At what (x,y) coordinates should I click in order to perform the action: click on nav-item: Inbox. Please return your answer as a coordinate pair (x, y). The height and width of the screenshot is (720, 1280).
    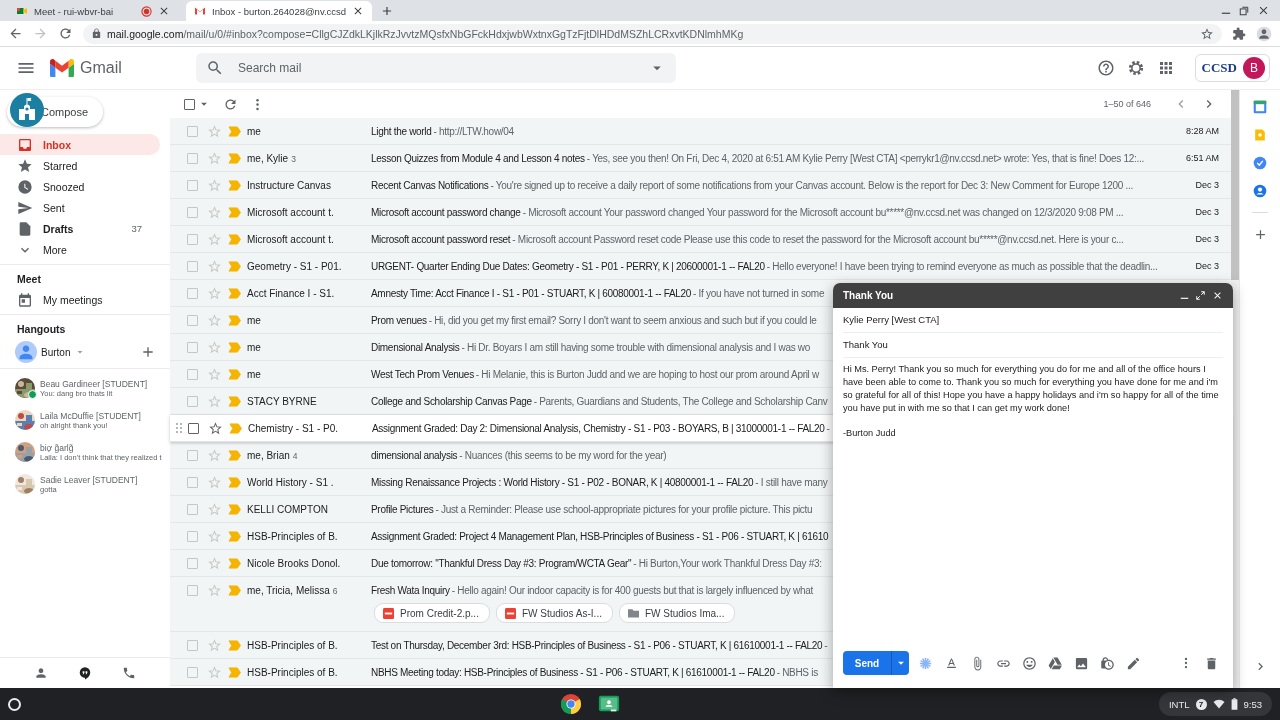
    Looking at the image, I should click on (80, 144).